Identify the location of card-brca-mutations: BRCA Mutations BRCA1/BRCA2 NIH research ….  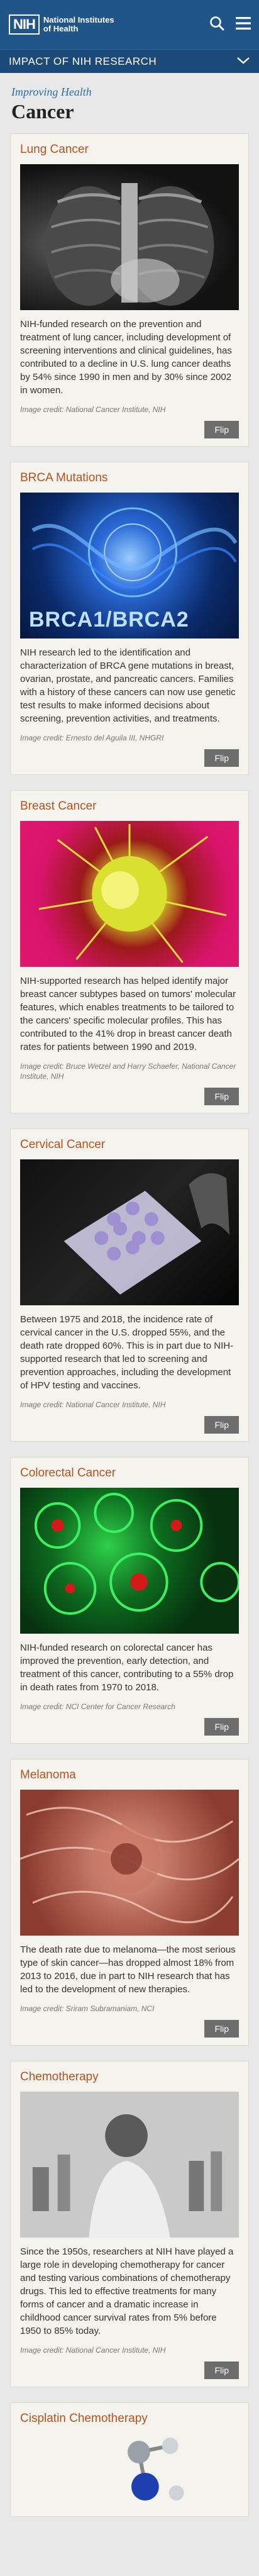
(129, 618).